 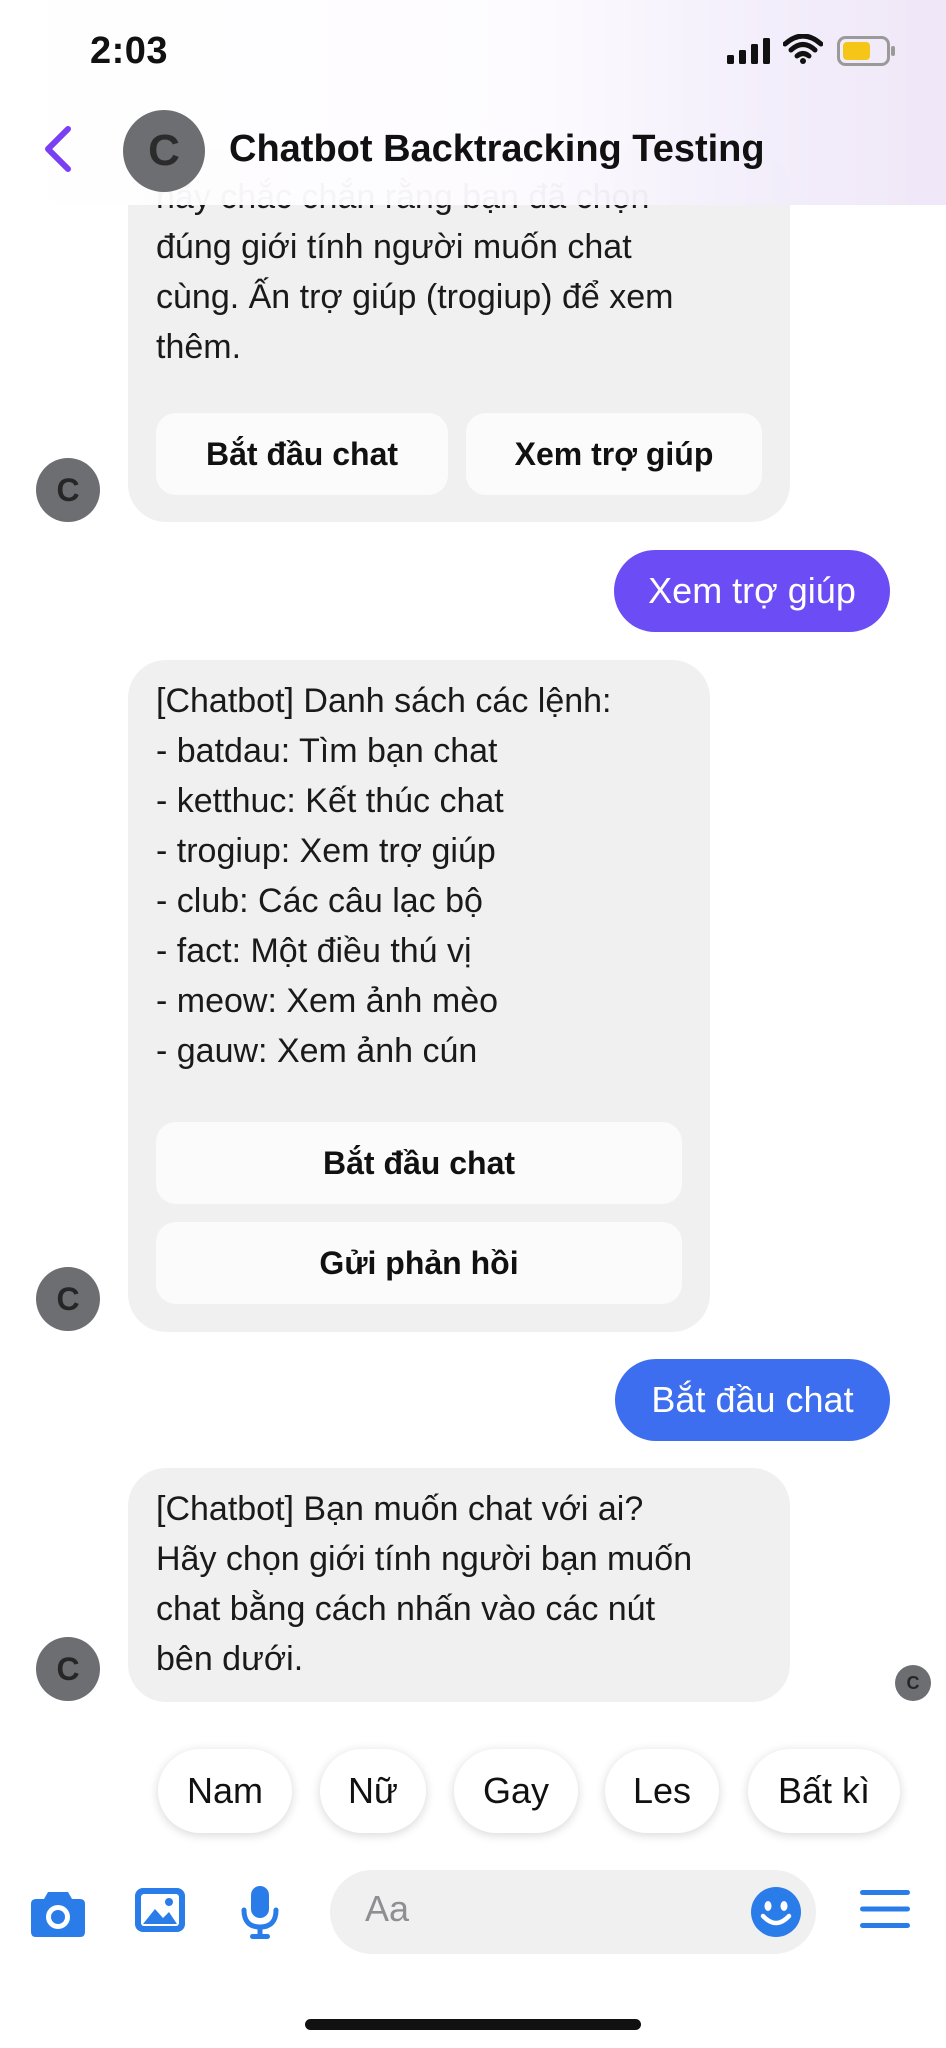 I want to click on camera-icon, so click(x=58, y=1915).